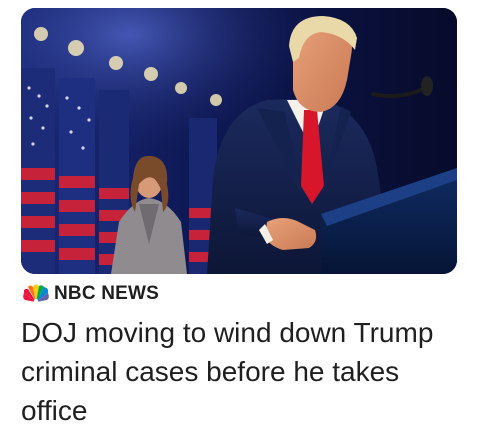  I want to click on nbc-peacock-icon, so click(36, 293).